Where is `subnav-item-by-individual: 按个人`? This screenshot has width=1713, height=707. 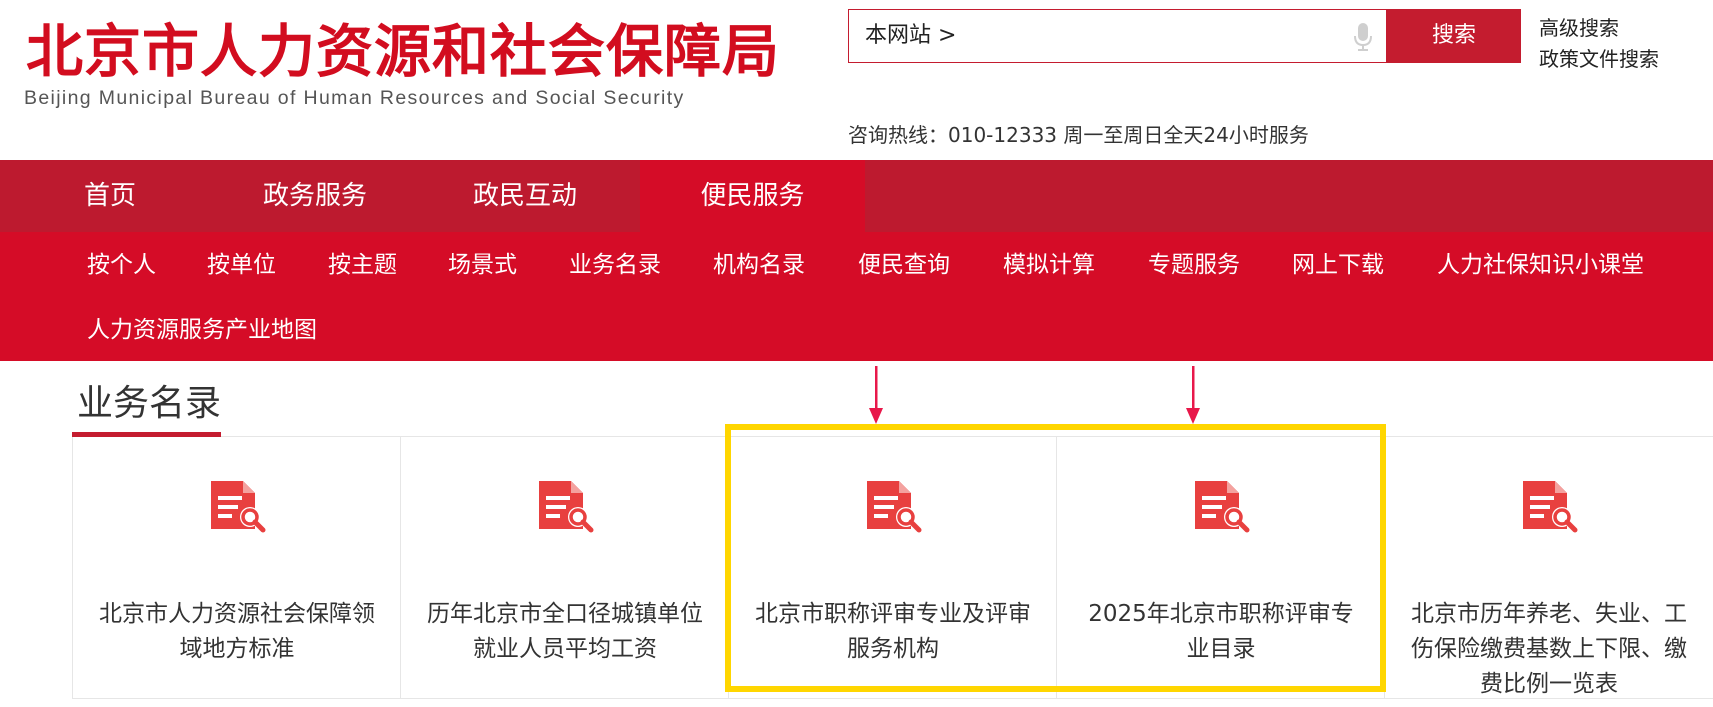 subnav-item-by-individual: 按个人 is located at coordinates (121, 265).